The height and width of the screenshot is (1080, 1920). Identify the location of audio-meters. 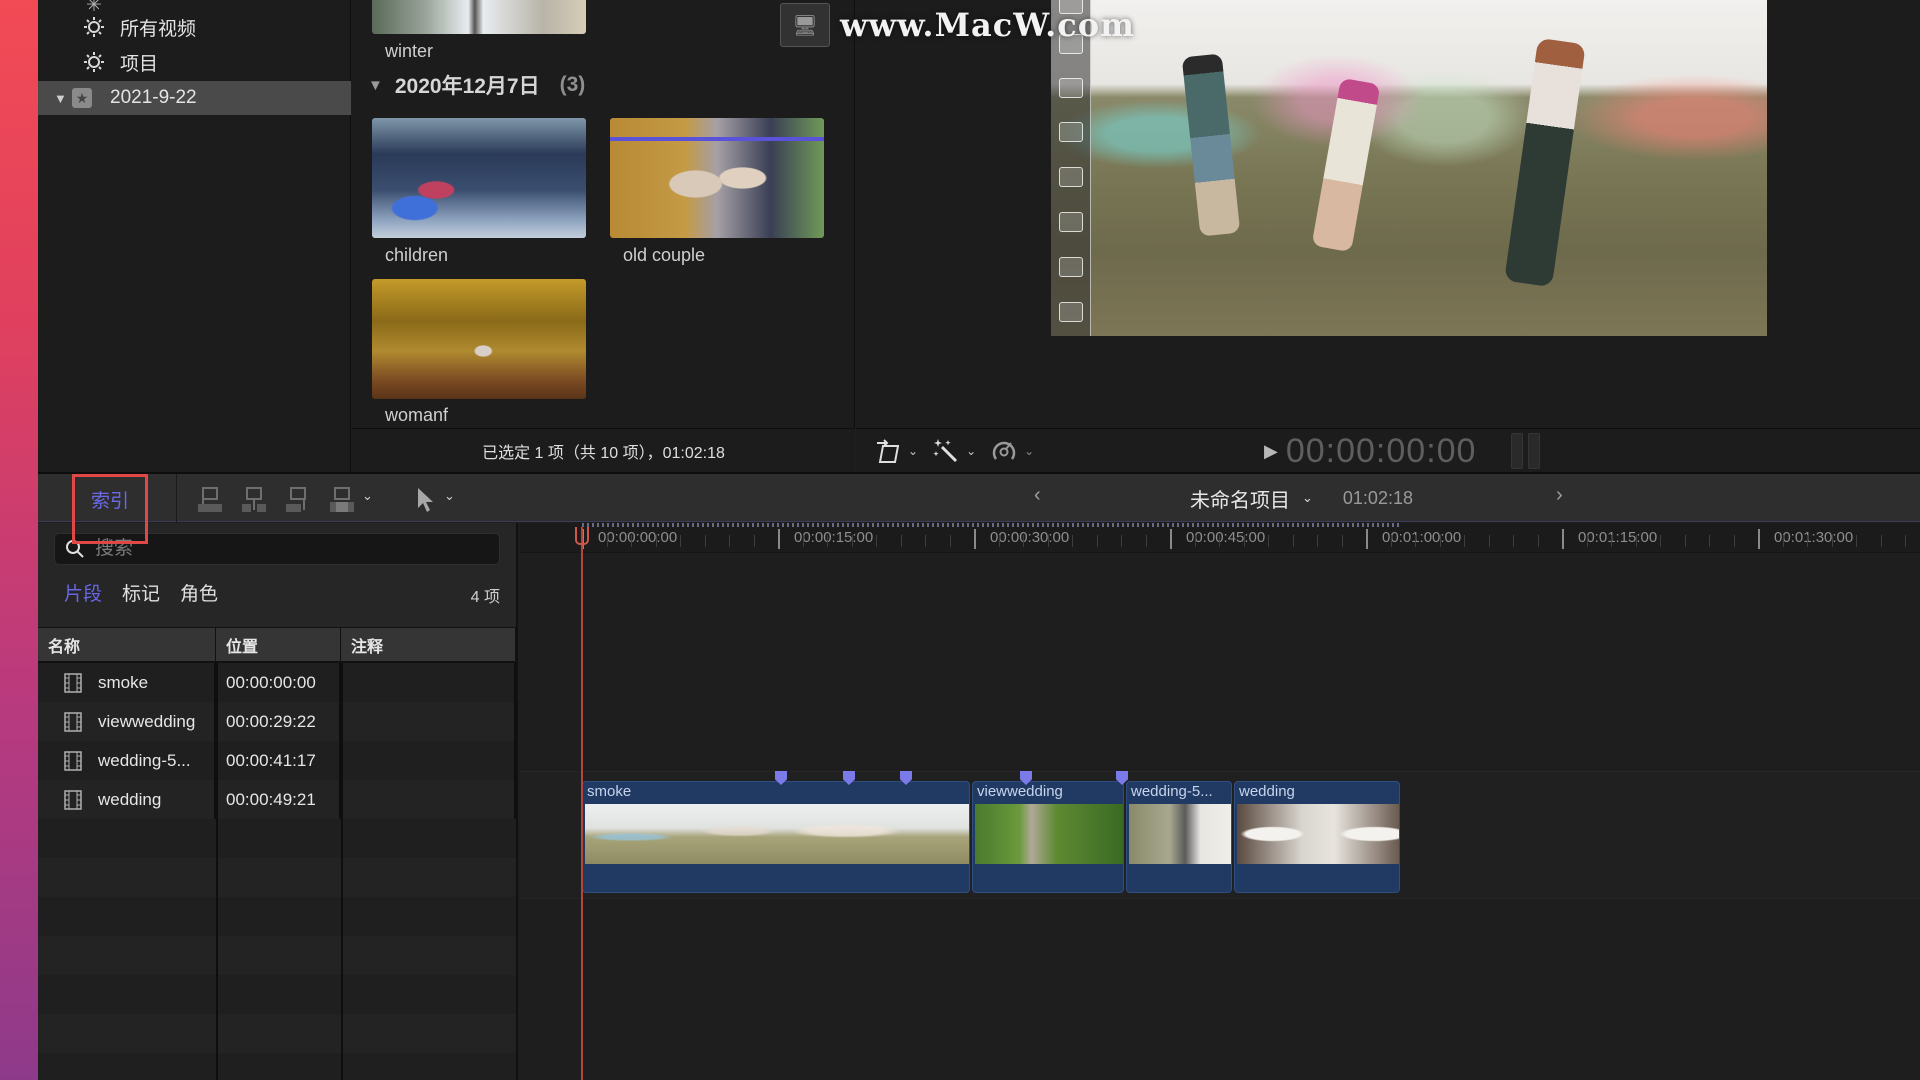
(1525, 451).